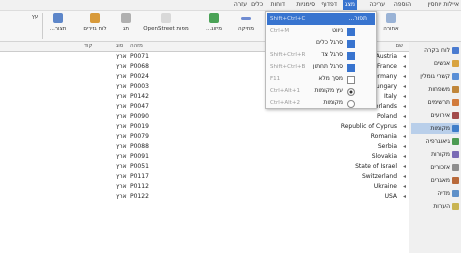  I want to click on menu-item-places: מקומות Ctrl+Alt+2, so click(321, 103).